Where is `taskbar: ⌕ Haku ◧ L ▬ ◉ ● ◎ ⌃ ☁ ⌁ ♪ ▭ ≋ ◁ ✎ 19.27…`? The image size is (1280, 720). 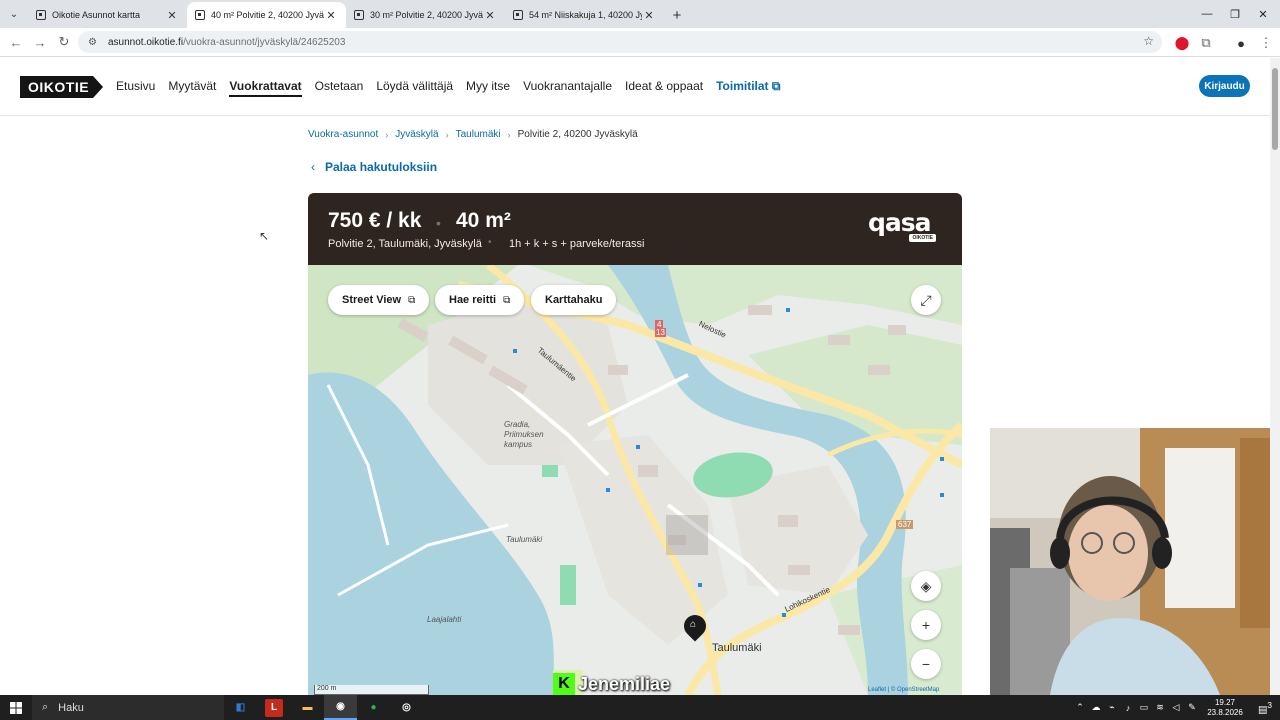 taskbar: ⌕ Haku ◧ L ▬ ◉ ● ◎ ⌃ ☁ ⌁ ♪ ▭ ≋ ◁ ✎ 19.27… is located at coordinates (640, 707).